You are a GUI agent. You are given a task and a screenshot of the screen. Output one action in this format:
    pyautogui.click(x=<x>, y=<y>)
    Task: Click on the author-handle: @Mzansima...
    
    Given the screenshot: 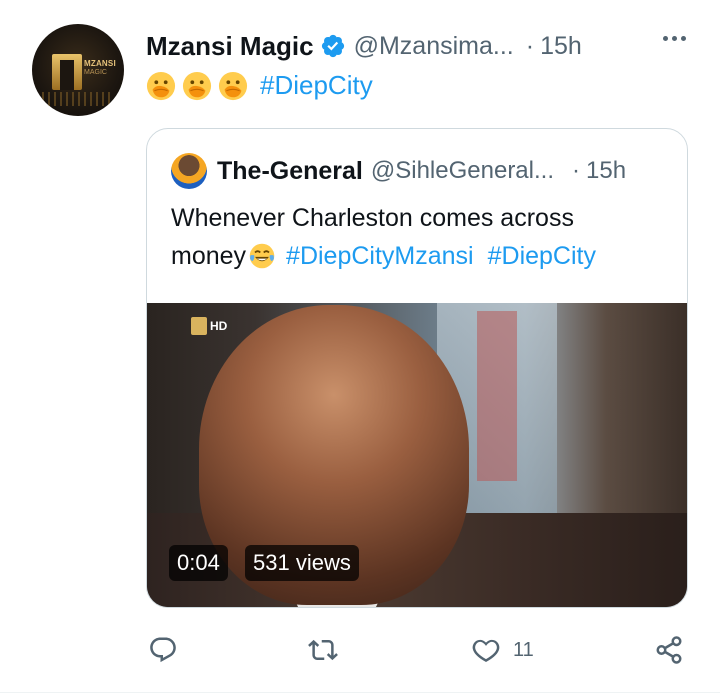 What is the action you would take?
    pyautogui.click(x=434, y=46)
    